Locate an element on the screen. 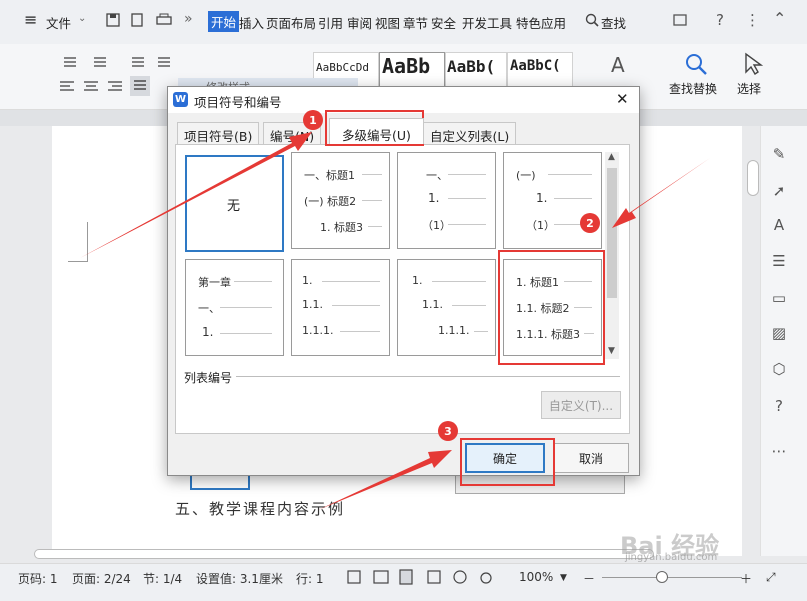 The height and width of the screenshot is (601, 807). baidu-watermark-url: jingyan.baidu.com is located at coordinates (671, 557).